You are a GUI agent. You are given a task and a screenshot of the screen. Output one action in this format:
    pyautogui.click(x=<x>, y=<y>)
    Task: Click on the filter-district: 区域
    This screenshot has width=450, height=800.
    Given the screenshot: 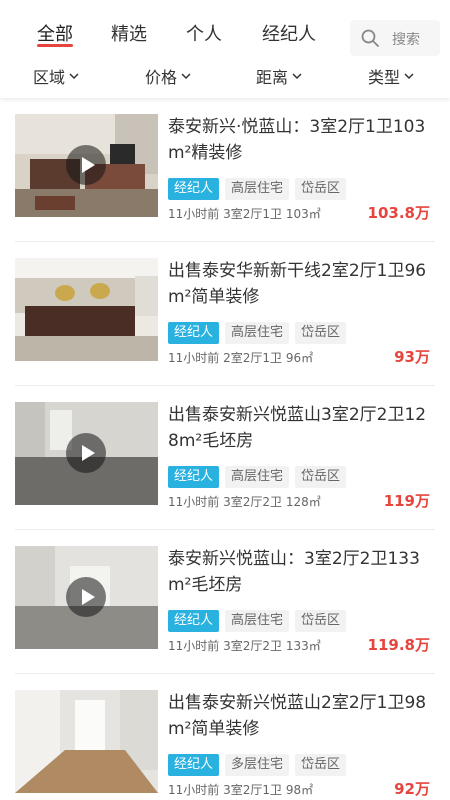 What is the action you would take?
    pyautogui.click(x=56, y=76)
    